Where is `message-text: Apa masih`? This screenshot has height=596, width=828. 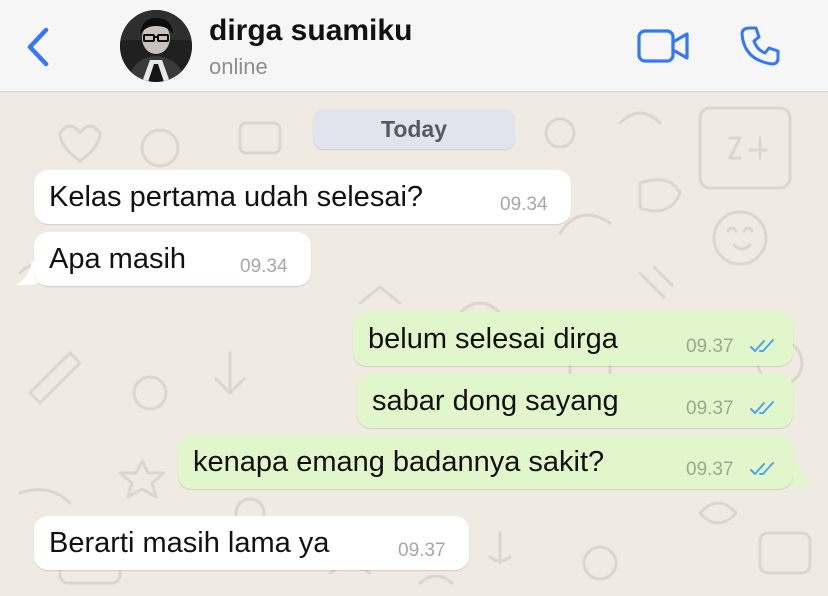 message-text: Apa masih is located at coordinates (118, 259).